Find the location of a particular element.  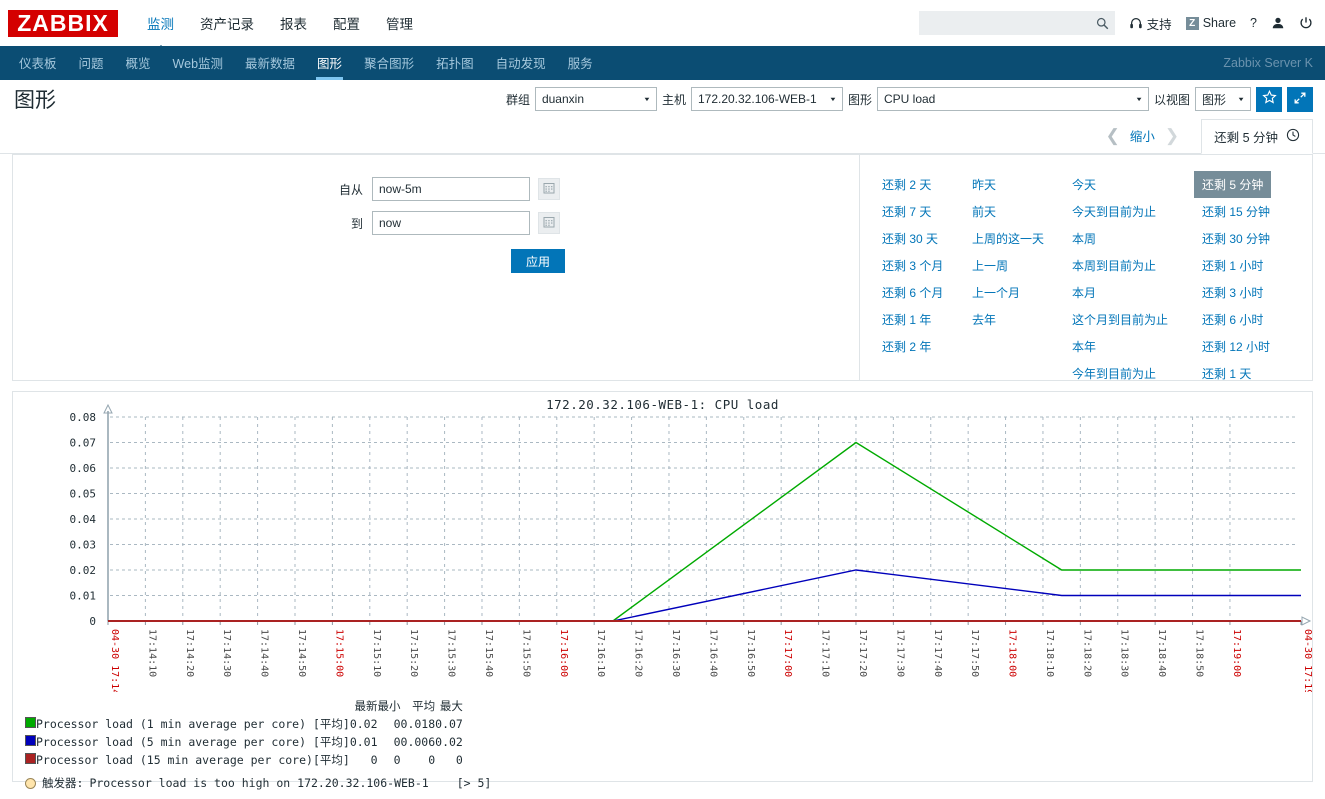

main-nav-inventory: 资产记录 is located at coordinates (227, 23).